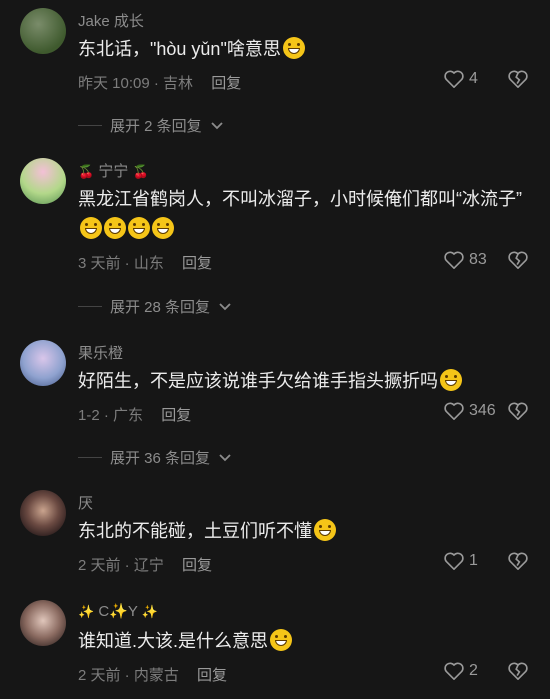  I want to click on comment-text: 谁知道.大该.是什么意思, so click(303, 641).